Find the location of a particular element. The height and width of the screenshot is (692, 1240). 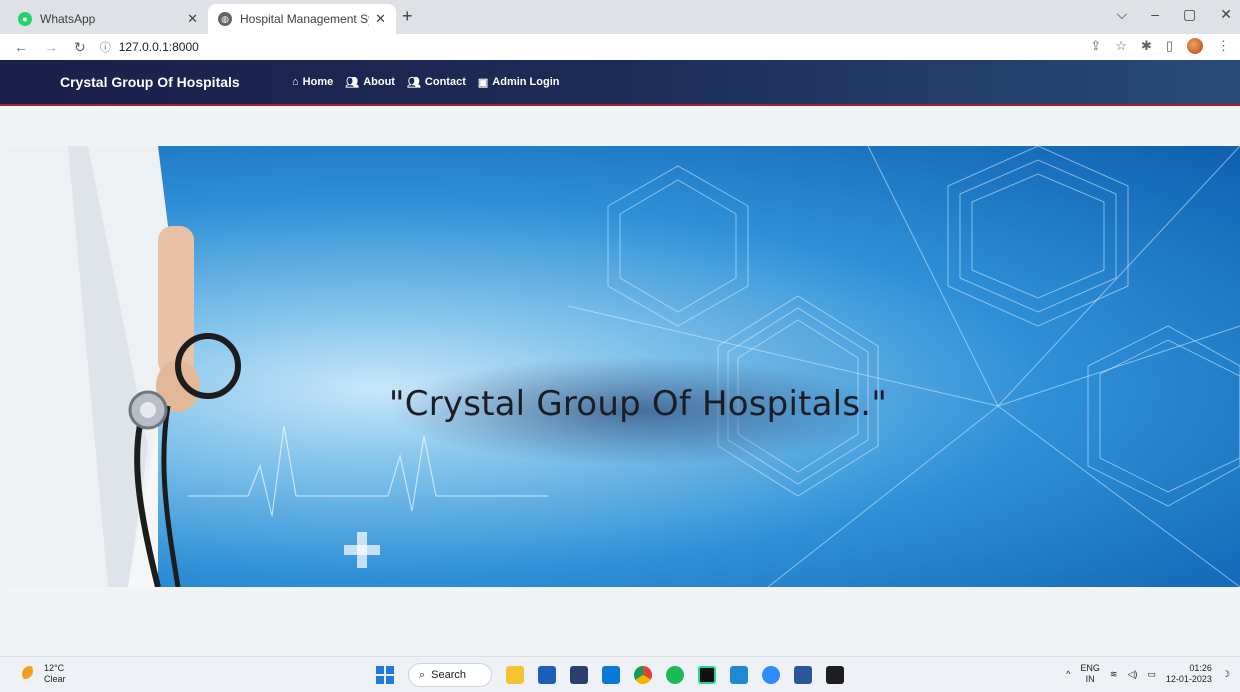

nav-contact: 👥︎ Contact is located at coordinates (436, 82).